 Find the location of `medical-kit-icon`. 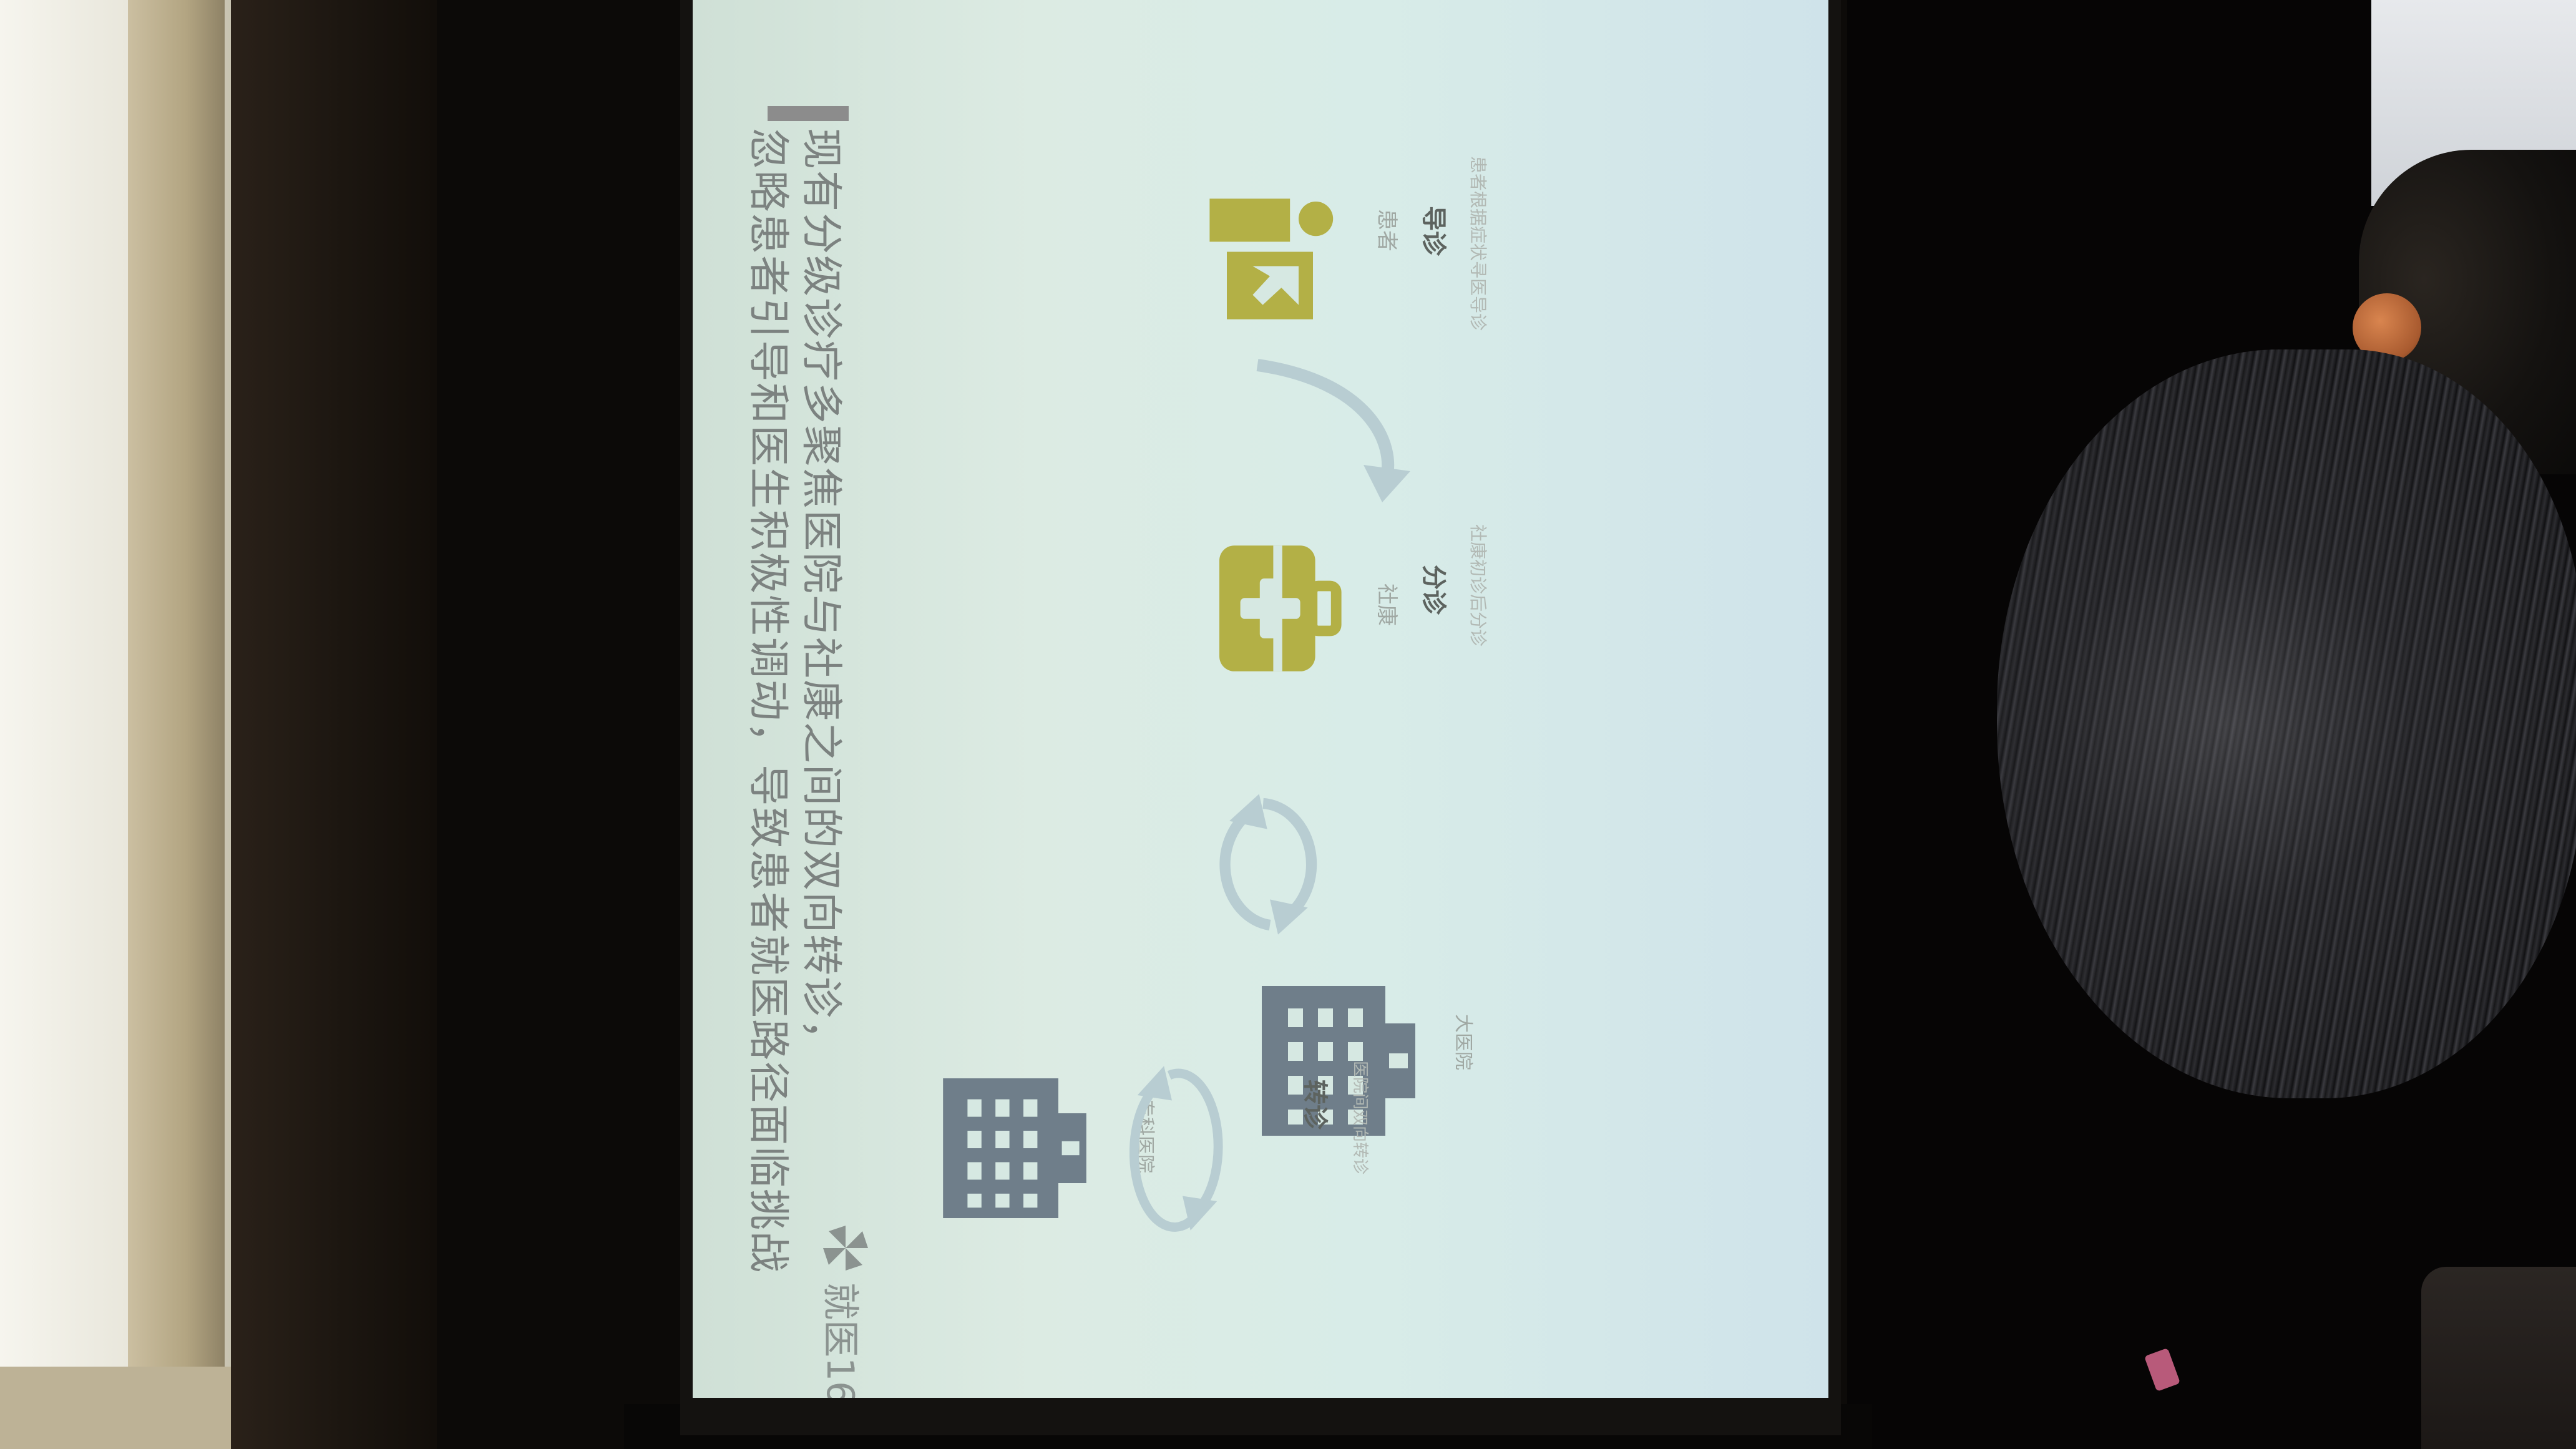

medical-kit-icon is located at coordinates (1280, 608).